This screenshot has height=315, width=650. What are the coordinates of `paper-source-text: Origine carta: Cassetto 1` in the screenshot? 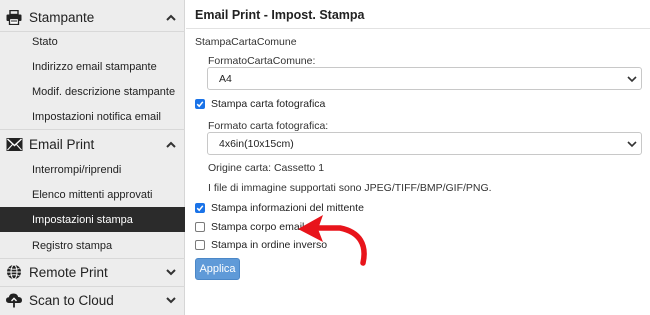 It's located at (266, 168).